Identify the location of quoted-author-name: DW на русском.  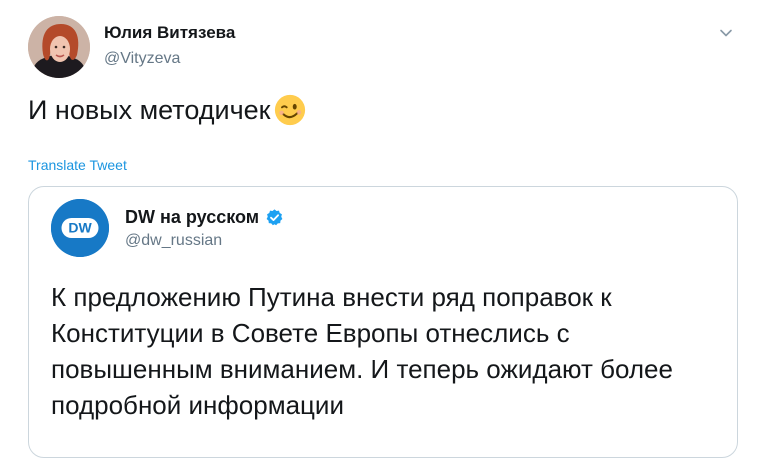
(192, 217).